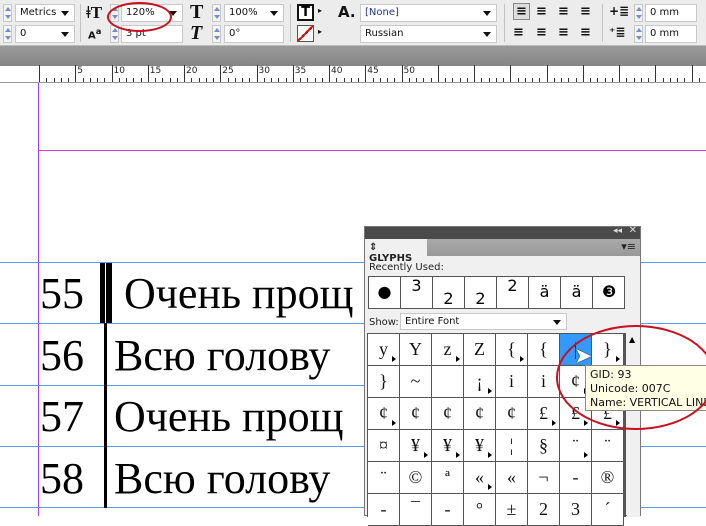 Image resolution: width=706 pixels, height=526 pixels. What do you see at coordinates (448, 350) in the screenshot?
I see `glyph-cell: z` at bounding box center [448, 350].